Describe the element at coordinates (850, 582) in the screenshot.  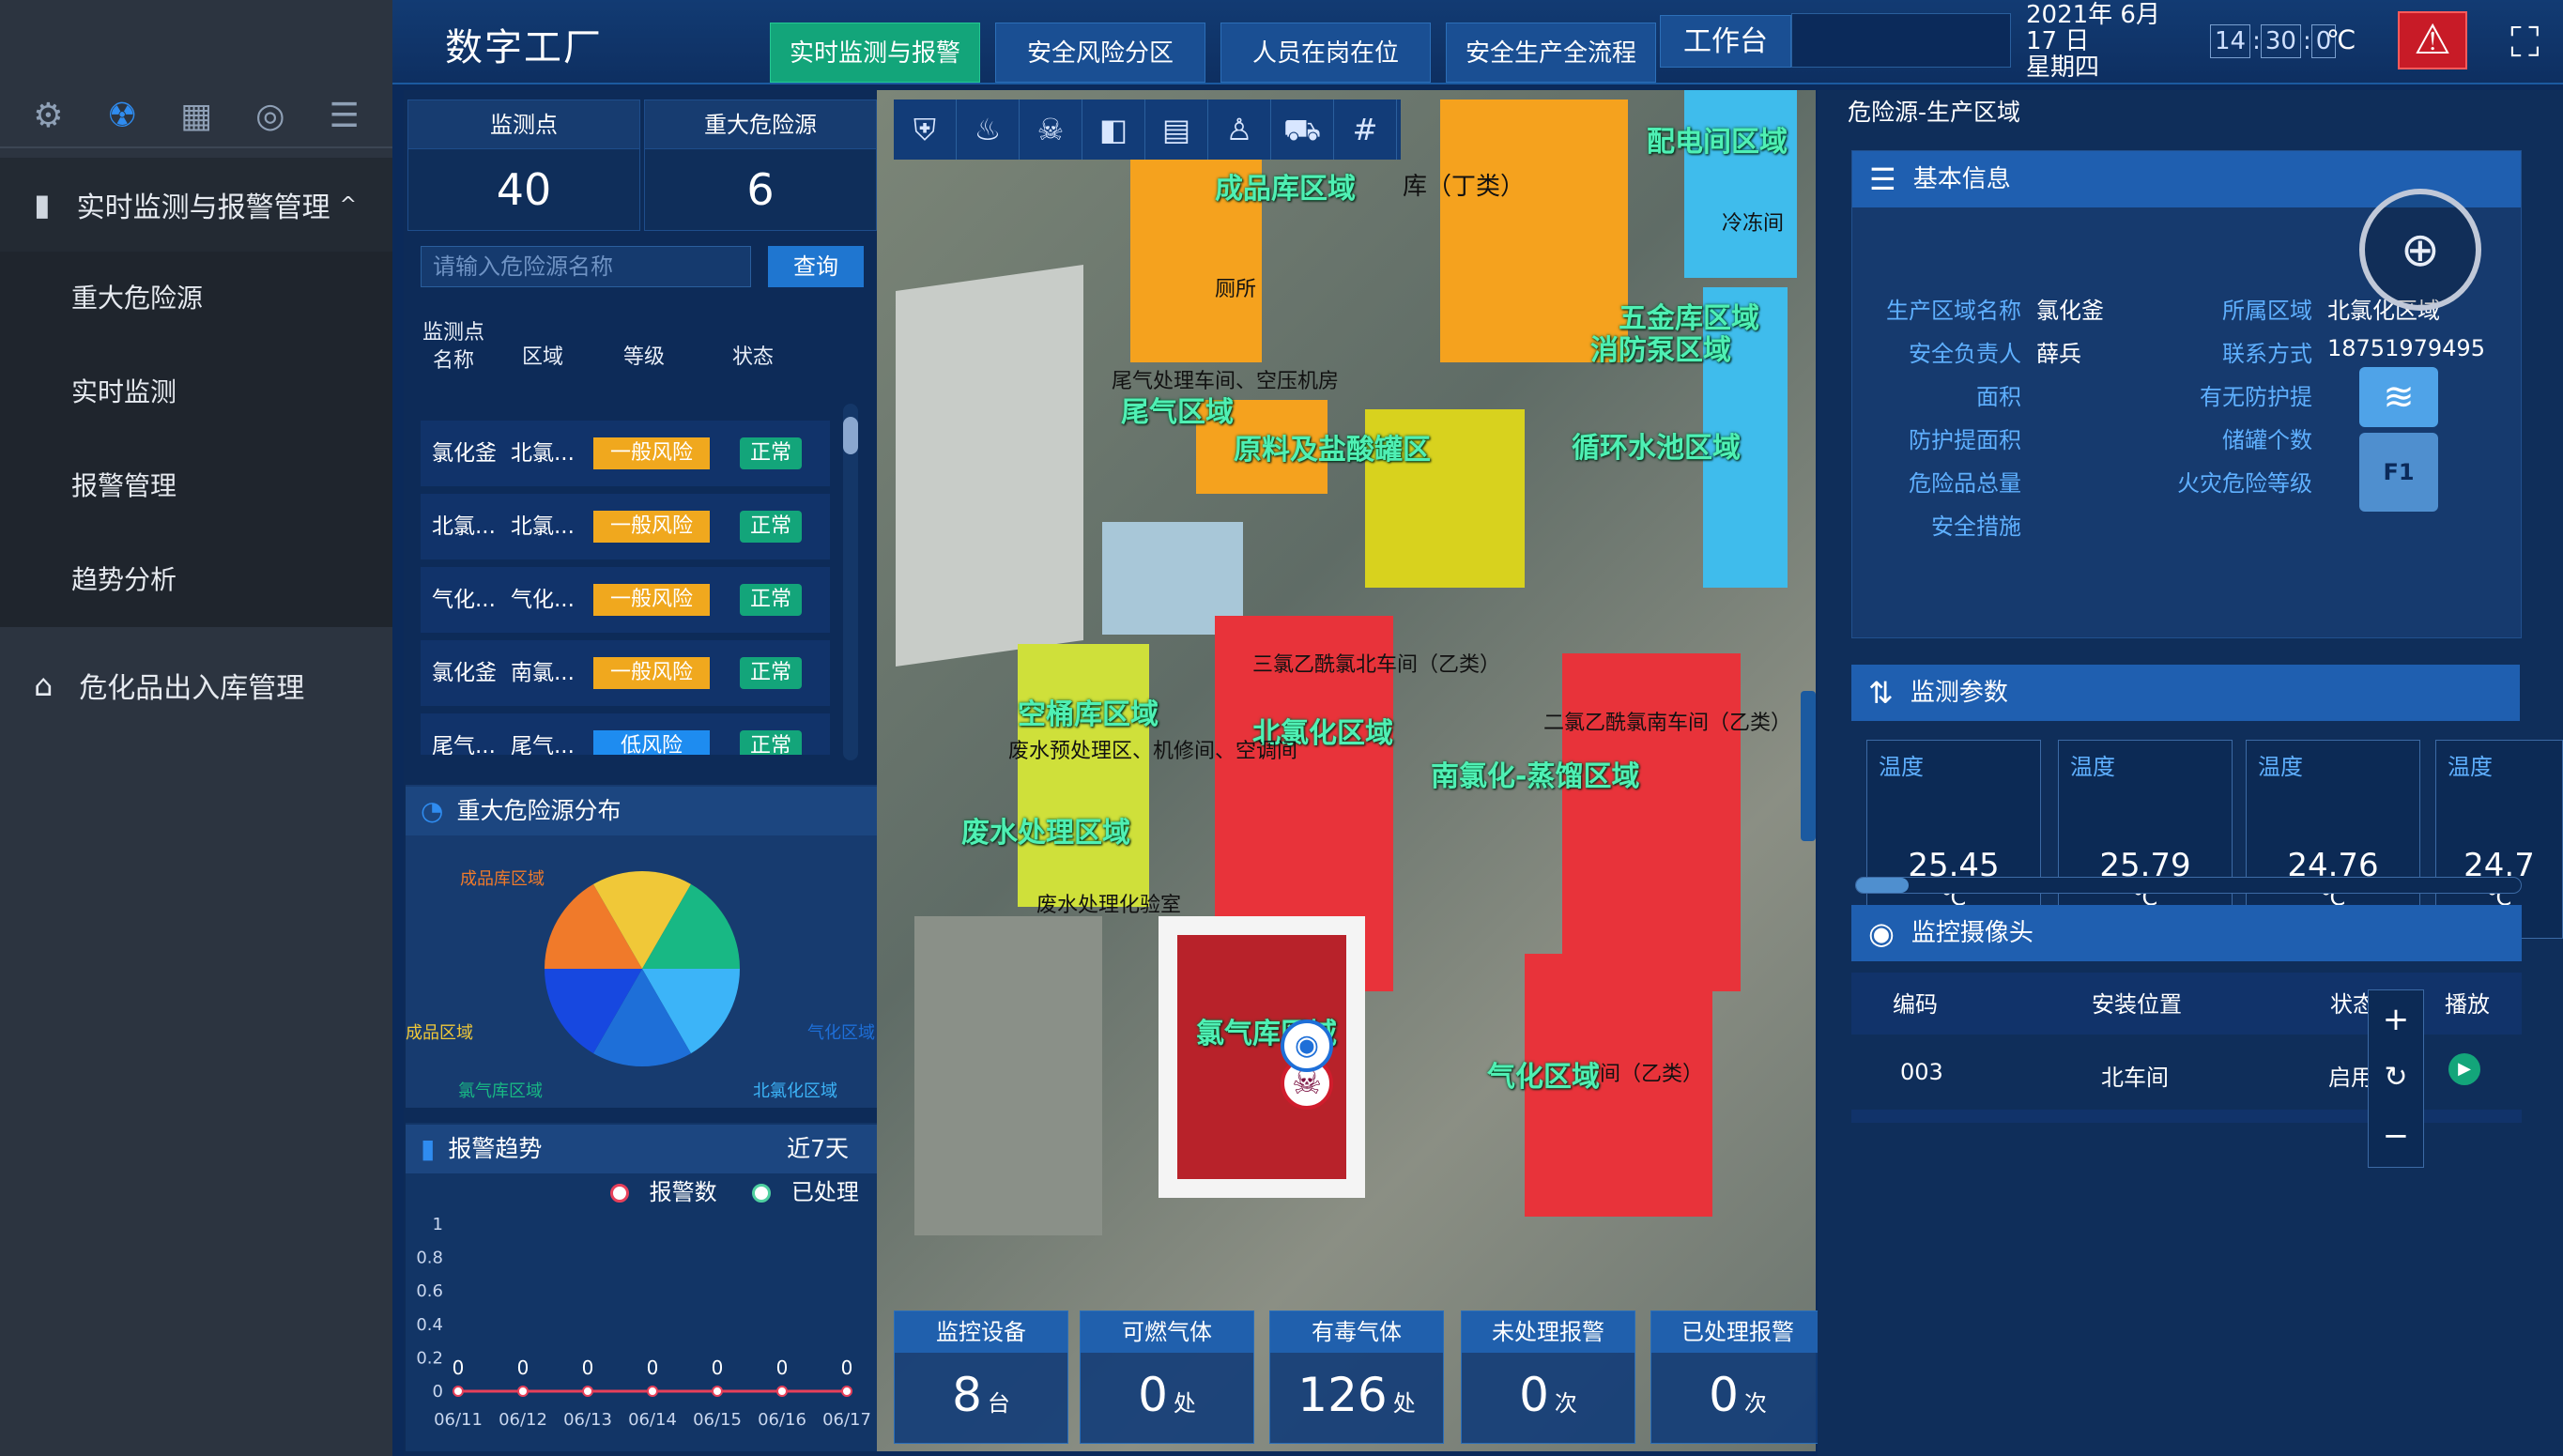
I see `table-scrollbar` at that location.